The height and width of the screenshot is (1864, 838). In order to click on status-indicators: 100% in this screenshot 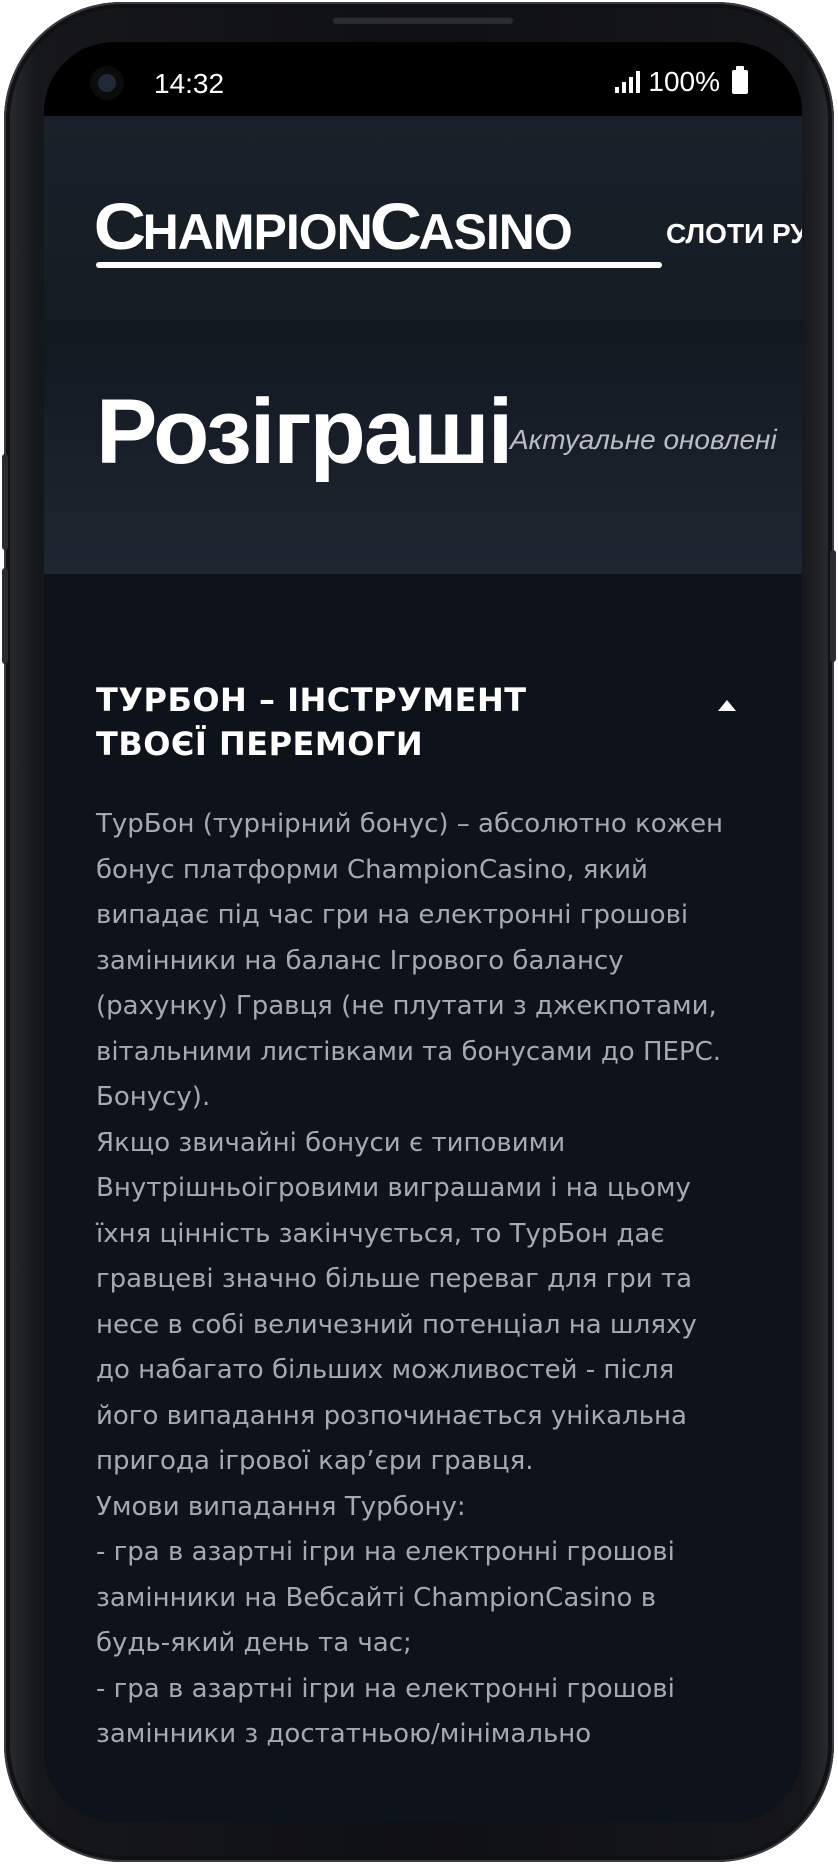, I will do `click(681, 82)`.